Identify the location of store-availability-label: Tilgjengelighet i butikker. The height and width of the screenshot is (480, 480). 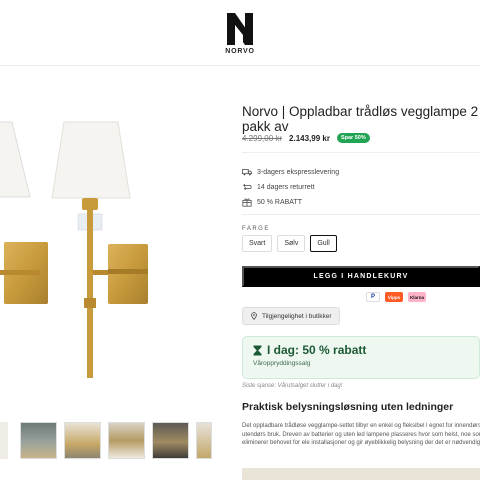
(297, 316).